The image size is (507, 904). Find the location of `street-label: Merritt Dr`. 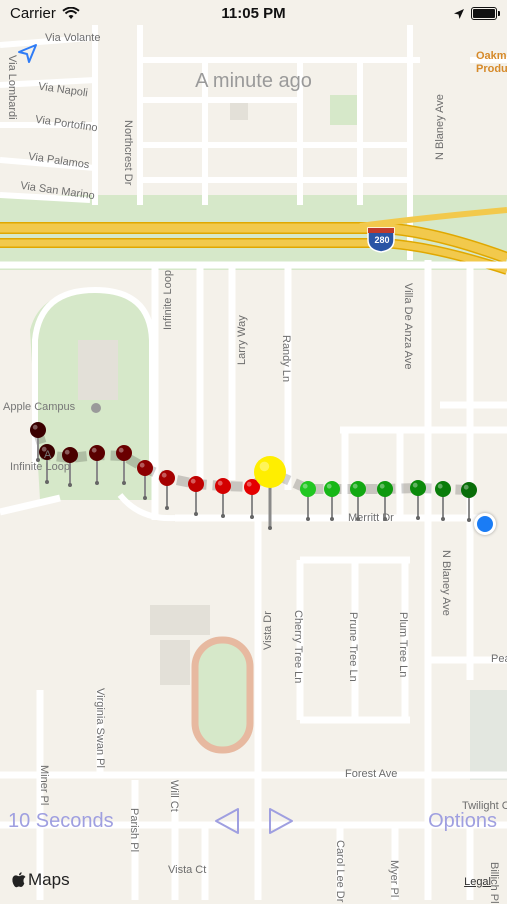

street-label: Merritt Dr is located at coordinates (371, 518).